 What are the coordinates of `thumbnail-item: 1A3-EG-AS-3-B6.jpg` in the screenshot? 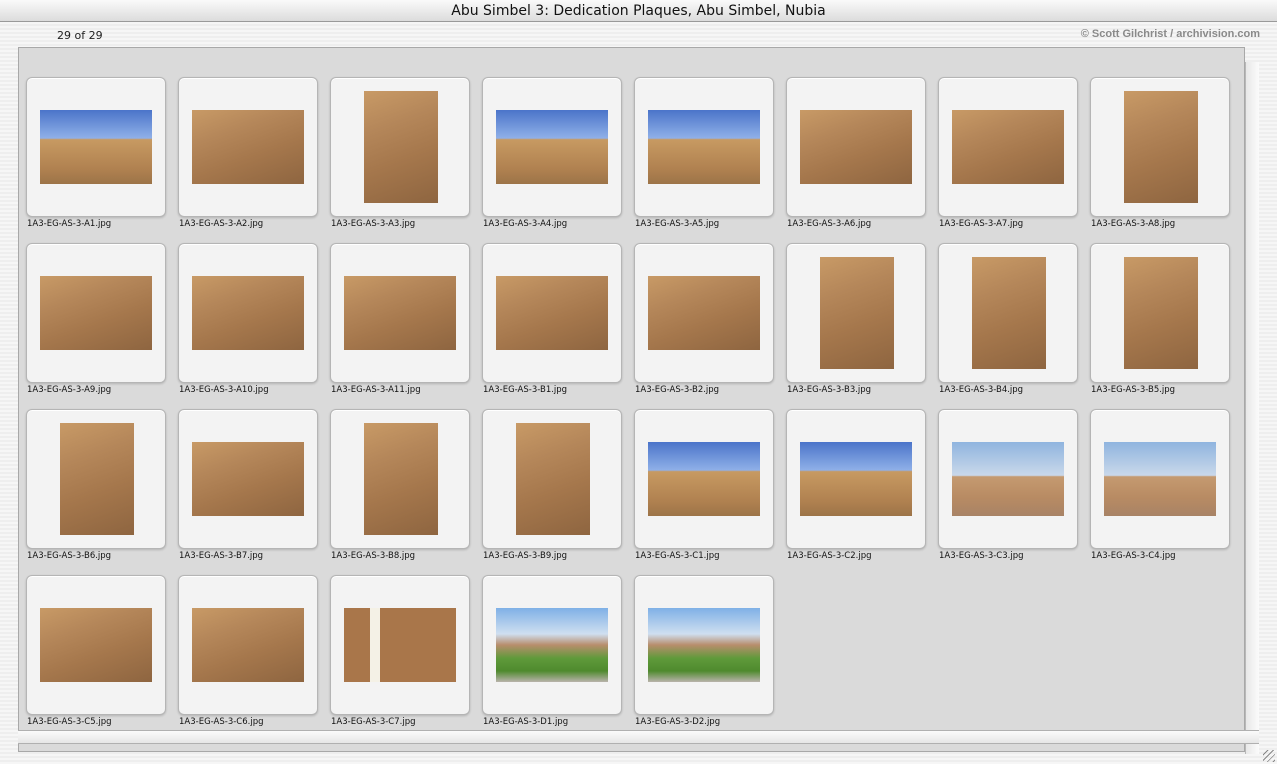 It's located at (96, 491).